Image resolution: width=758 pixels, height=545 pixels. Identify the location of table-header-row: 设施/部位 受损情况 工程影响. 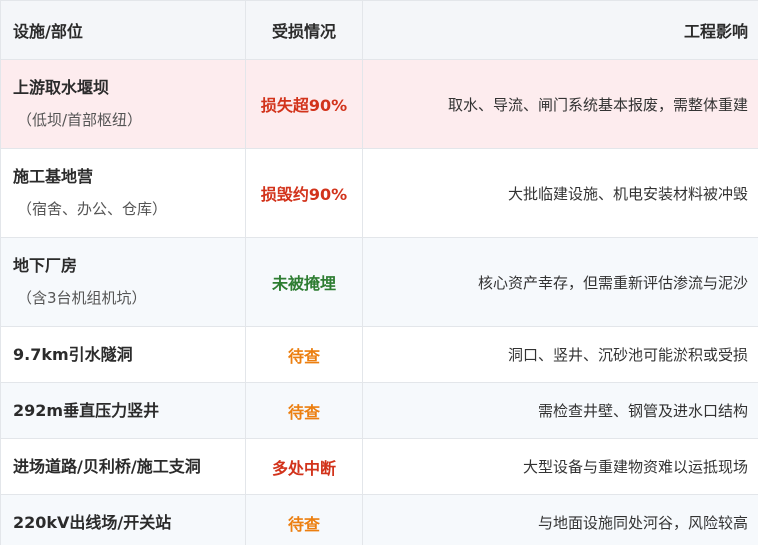
(379, 30).